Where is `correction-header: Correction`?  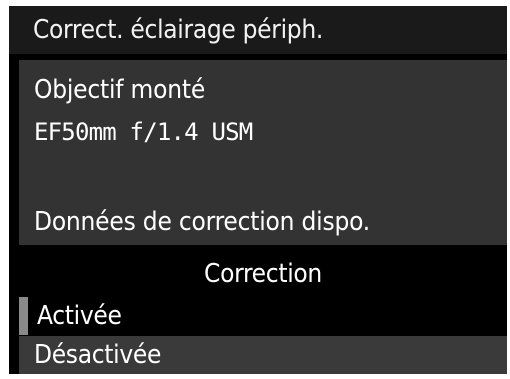 correction-header: Correction is located at coordinates (263, 274).